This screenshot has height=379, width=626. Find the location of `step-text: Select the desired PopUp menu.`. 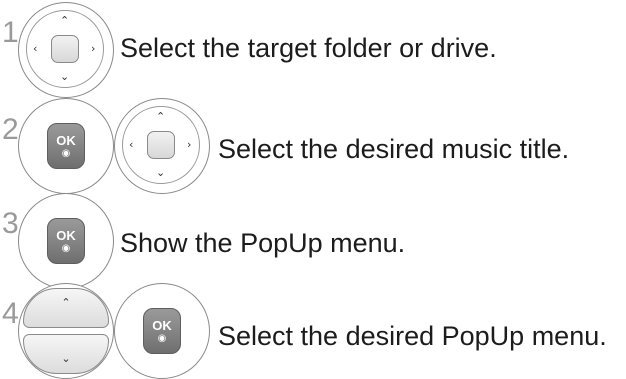

step-text: Select the desired PopUp menu. is located at coordinates (412, 336).